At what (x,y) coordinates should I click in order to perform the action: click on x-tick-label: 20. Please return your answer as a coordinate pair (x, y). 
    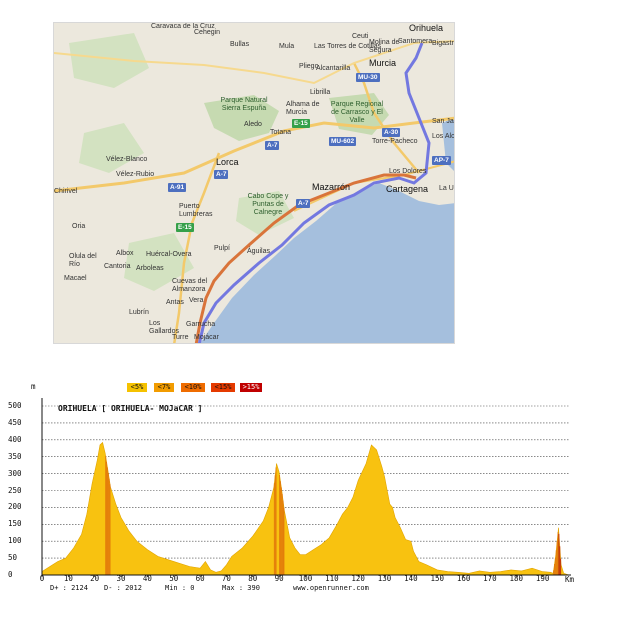
    Looking at the image, I should click on (95, 578).